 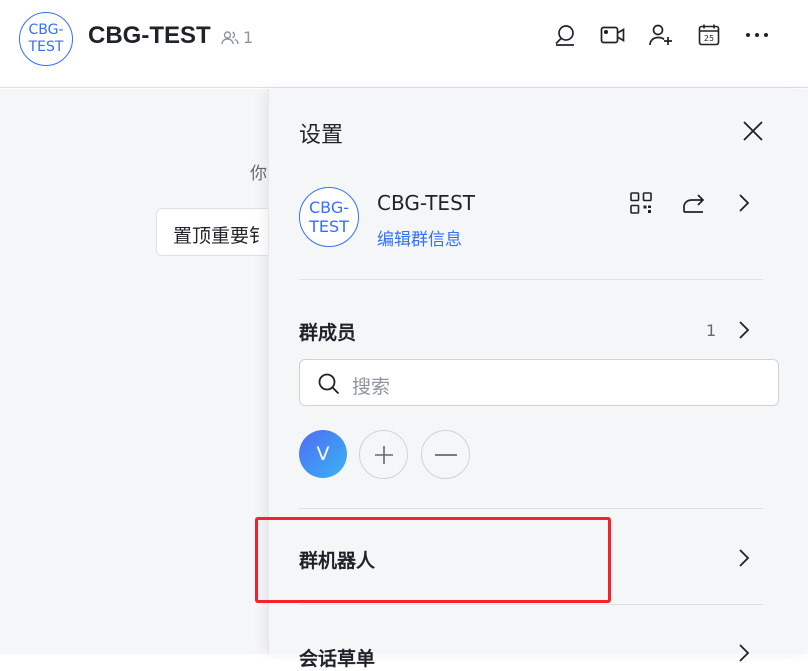 I want to click on close-button, so click(x=753, y=131).